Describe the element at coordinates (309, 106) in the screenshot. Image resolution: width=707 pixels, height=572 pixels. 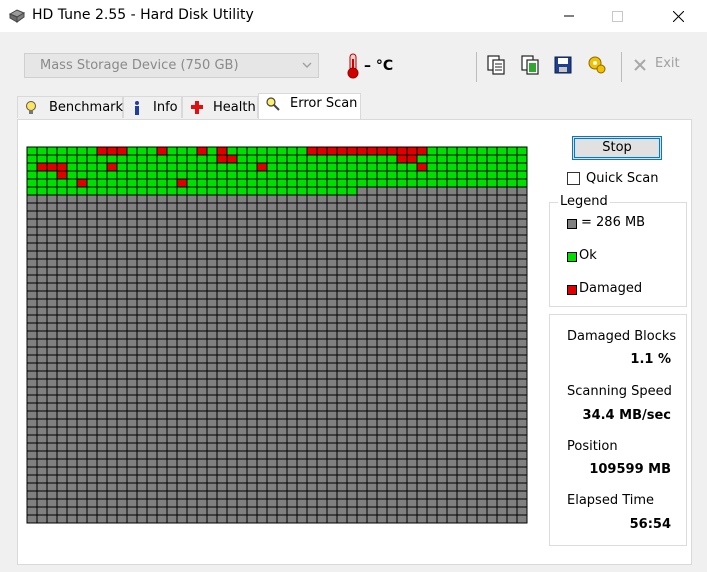
I see `tab-error-scan: Error Scan` at that location.